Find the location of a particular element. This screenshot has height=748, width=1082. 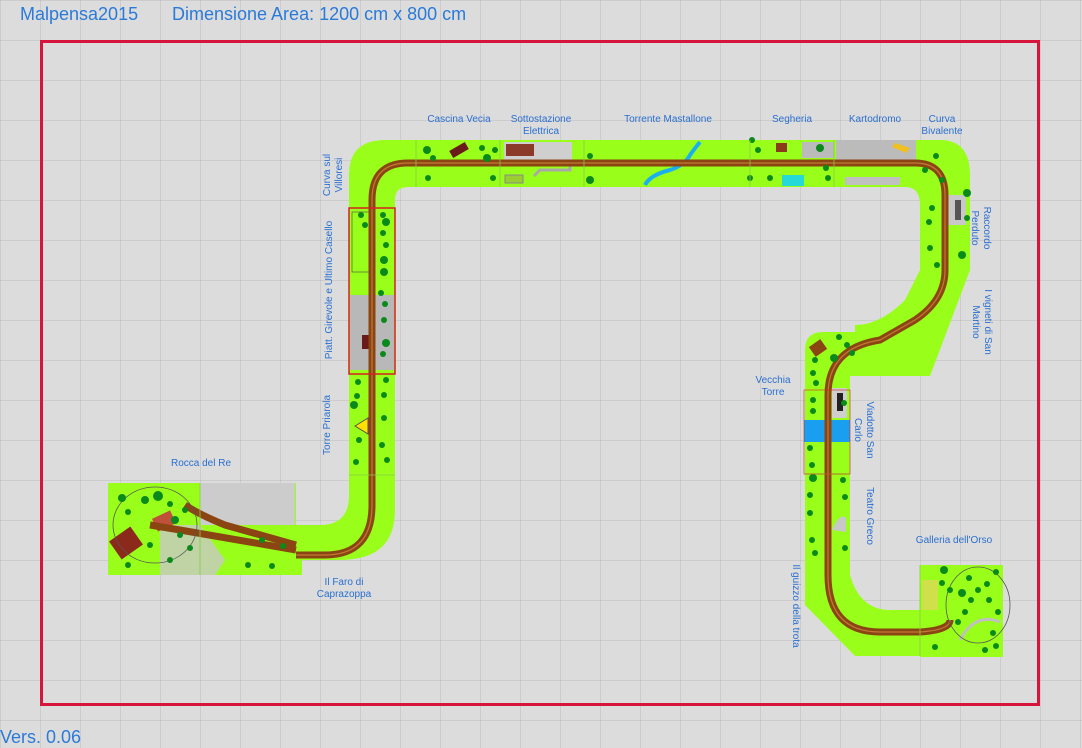

label-curva-villoresi-2: Villoresi is located at coordinates (339, 175).